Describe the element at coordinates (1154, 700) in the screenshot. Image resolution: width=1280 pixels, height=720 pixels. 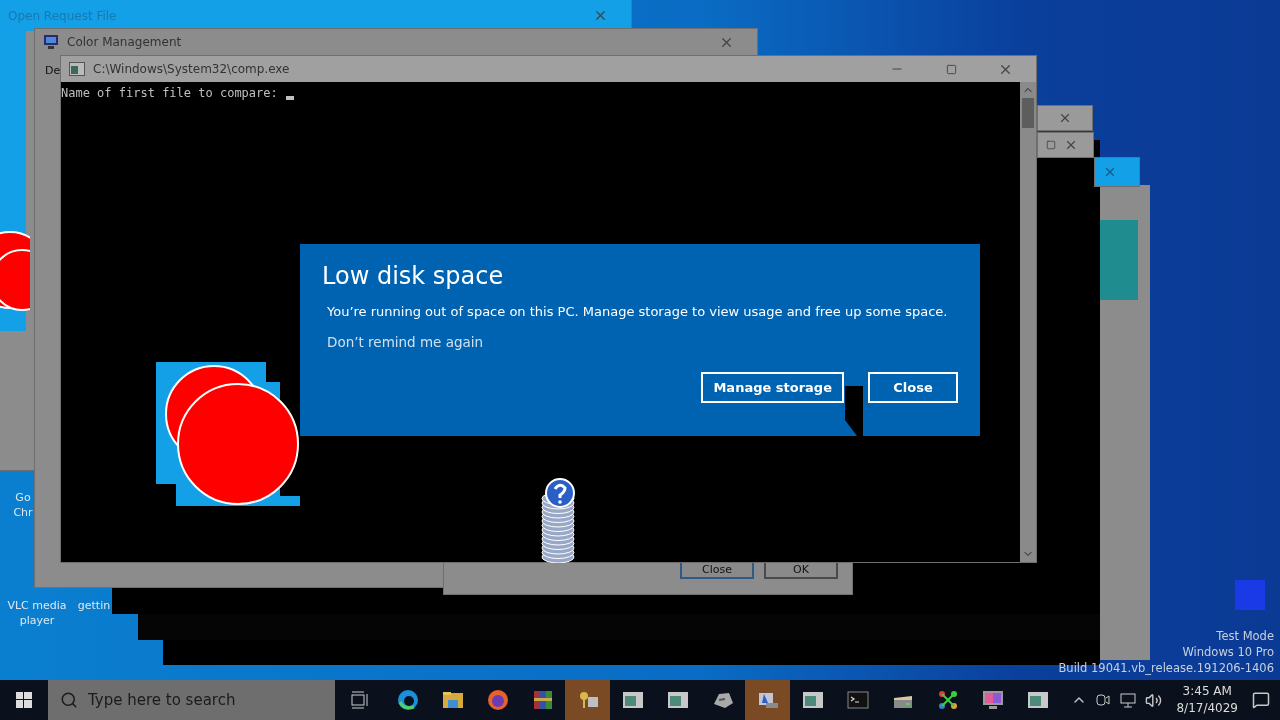
I see `volume-icon` at that location.